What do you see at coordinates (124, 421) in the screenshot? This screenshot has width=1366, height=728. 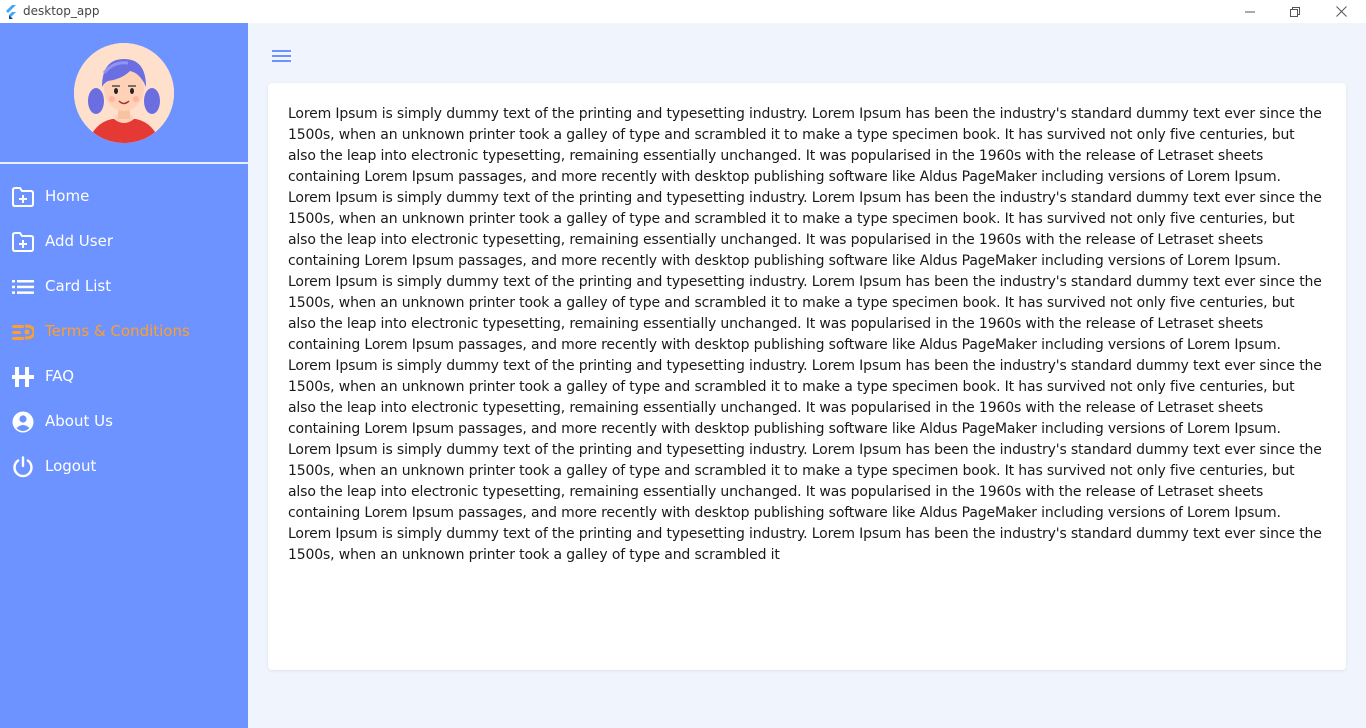 I see `sidebar-item-about-us: About Us` at bounding box center [124, 421].